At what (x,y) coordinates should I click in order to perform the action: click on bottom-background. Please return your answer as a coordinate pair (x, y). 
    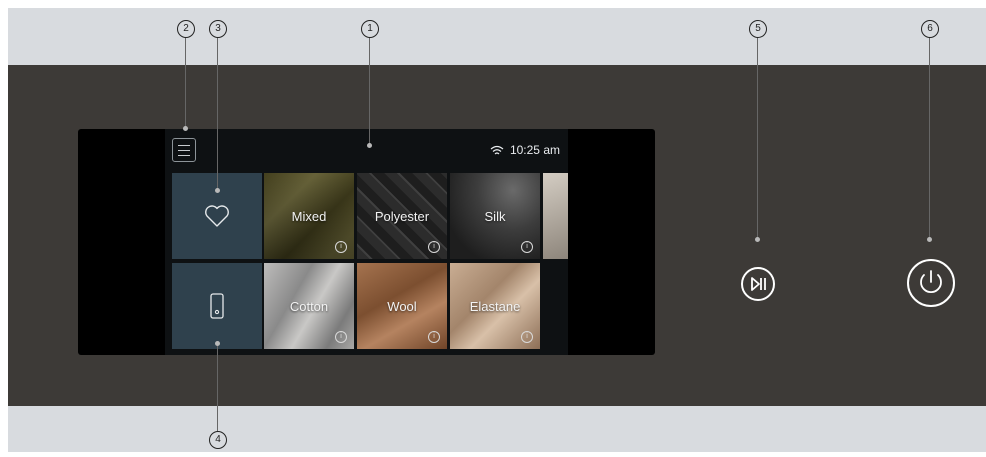
    Looking at the image, I should click on (497, 429).